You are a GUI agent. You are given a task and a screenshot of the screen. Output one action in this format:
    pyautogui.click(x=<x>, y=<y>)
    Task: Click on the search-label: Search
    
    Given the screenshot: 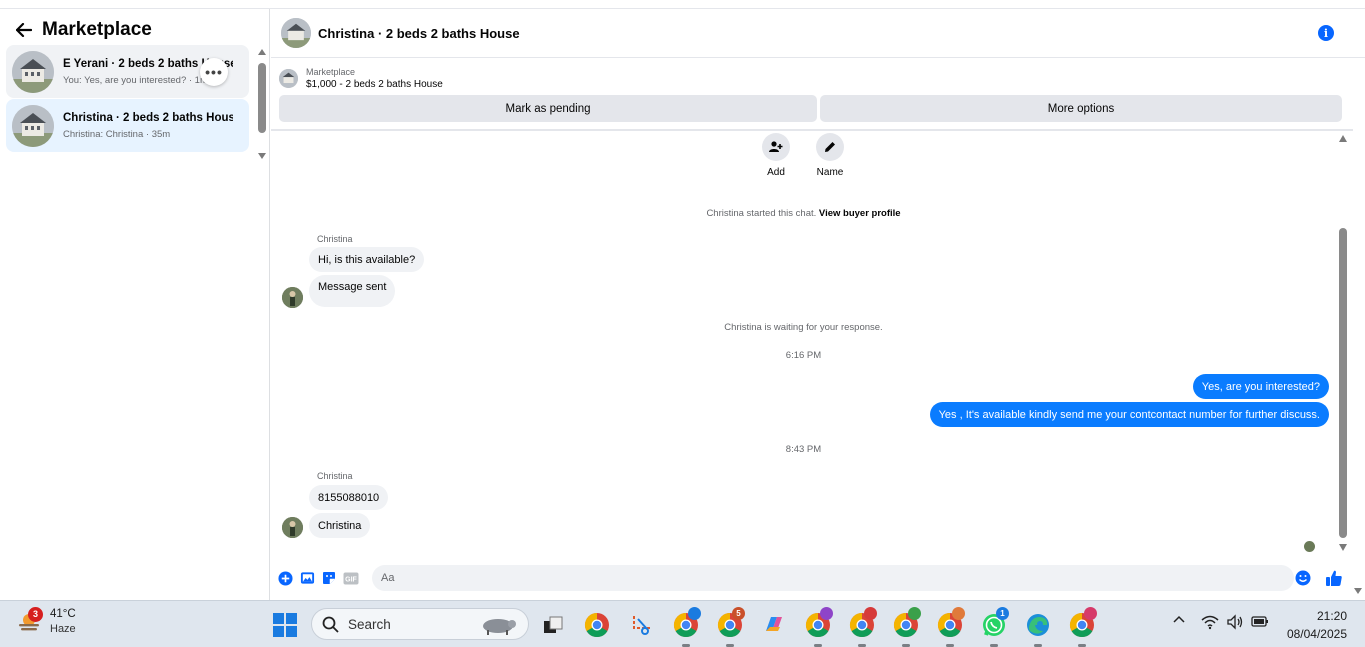 What is the action you would take?
    pyautogui.click(x=369, y=624)
    